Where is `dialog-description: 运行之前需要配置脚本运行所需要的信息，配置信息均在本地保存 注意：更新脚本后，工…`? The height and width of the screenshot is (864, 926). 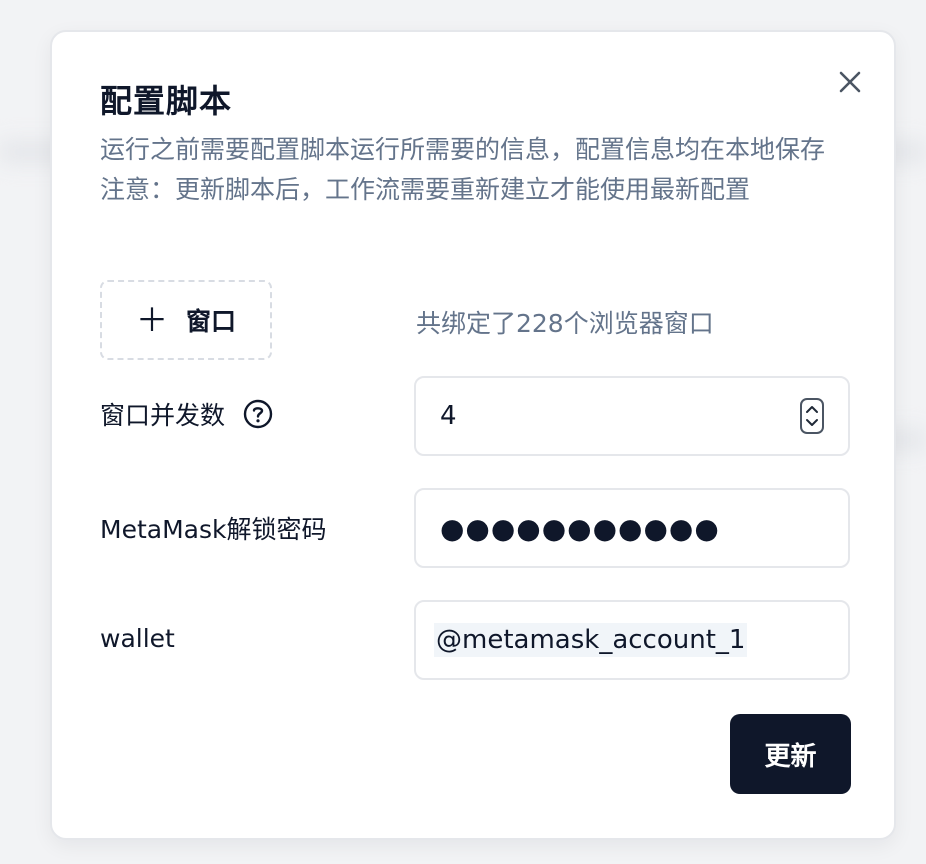
dialog-description: 运行之前需要配置脚本运行所需要的信息，配置信息均在本地保存 注意：更新脚本后，工… is located at coordinates (480, 170).